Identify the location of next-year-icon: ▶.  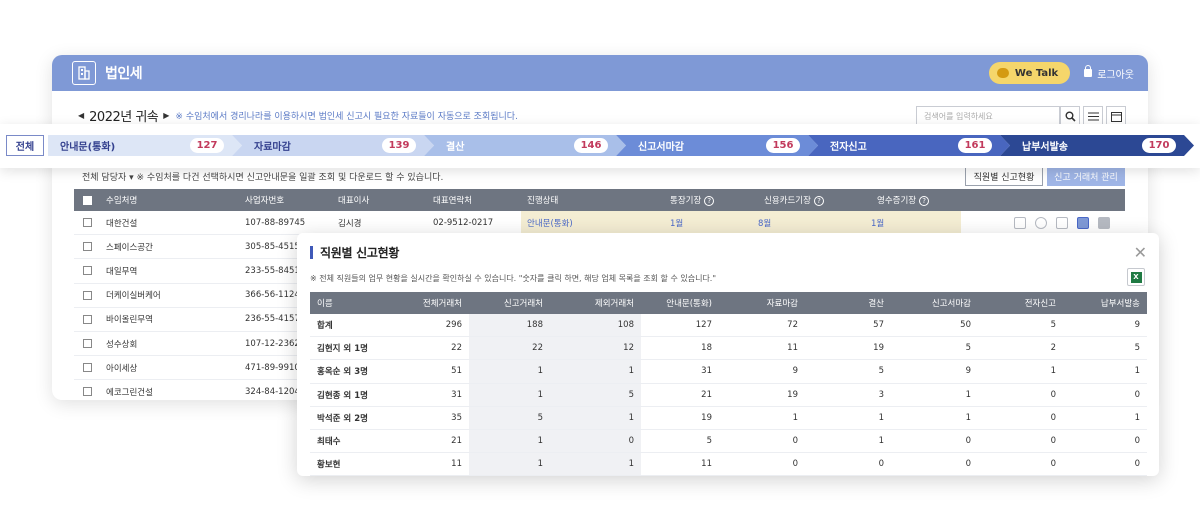
(166, 115).